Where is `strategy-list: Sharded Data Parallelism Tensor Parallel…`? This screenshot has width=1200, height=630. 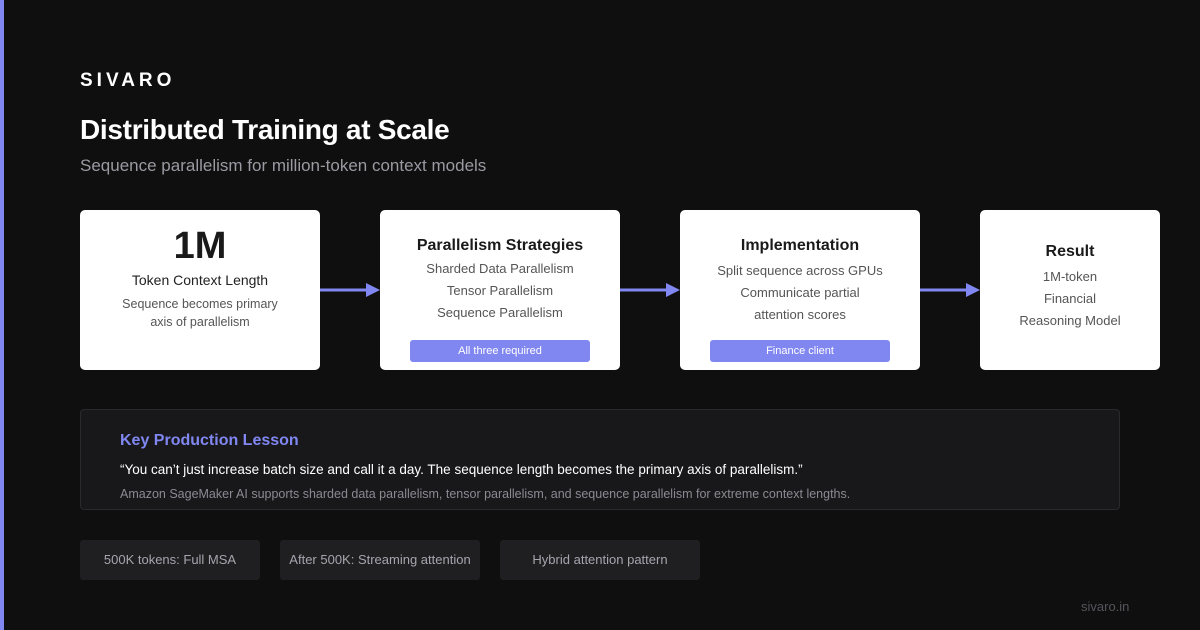
strategy-list: Sharded Data Parallelism Tensor Parallel… is located at coordinates (499, 291).